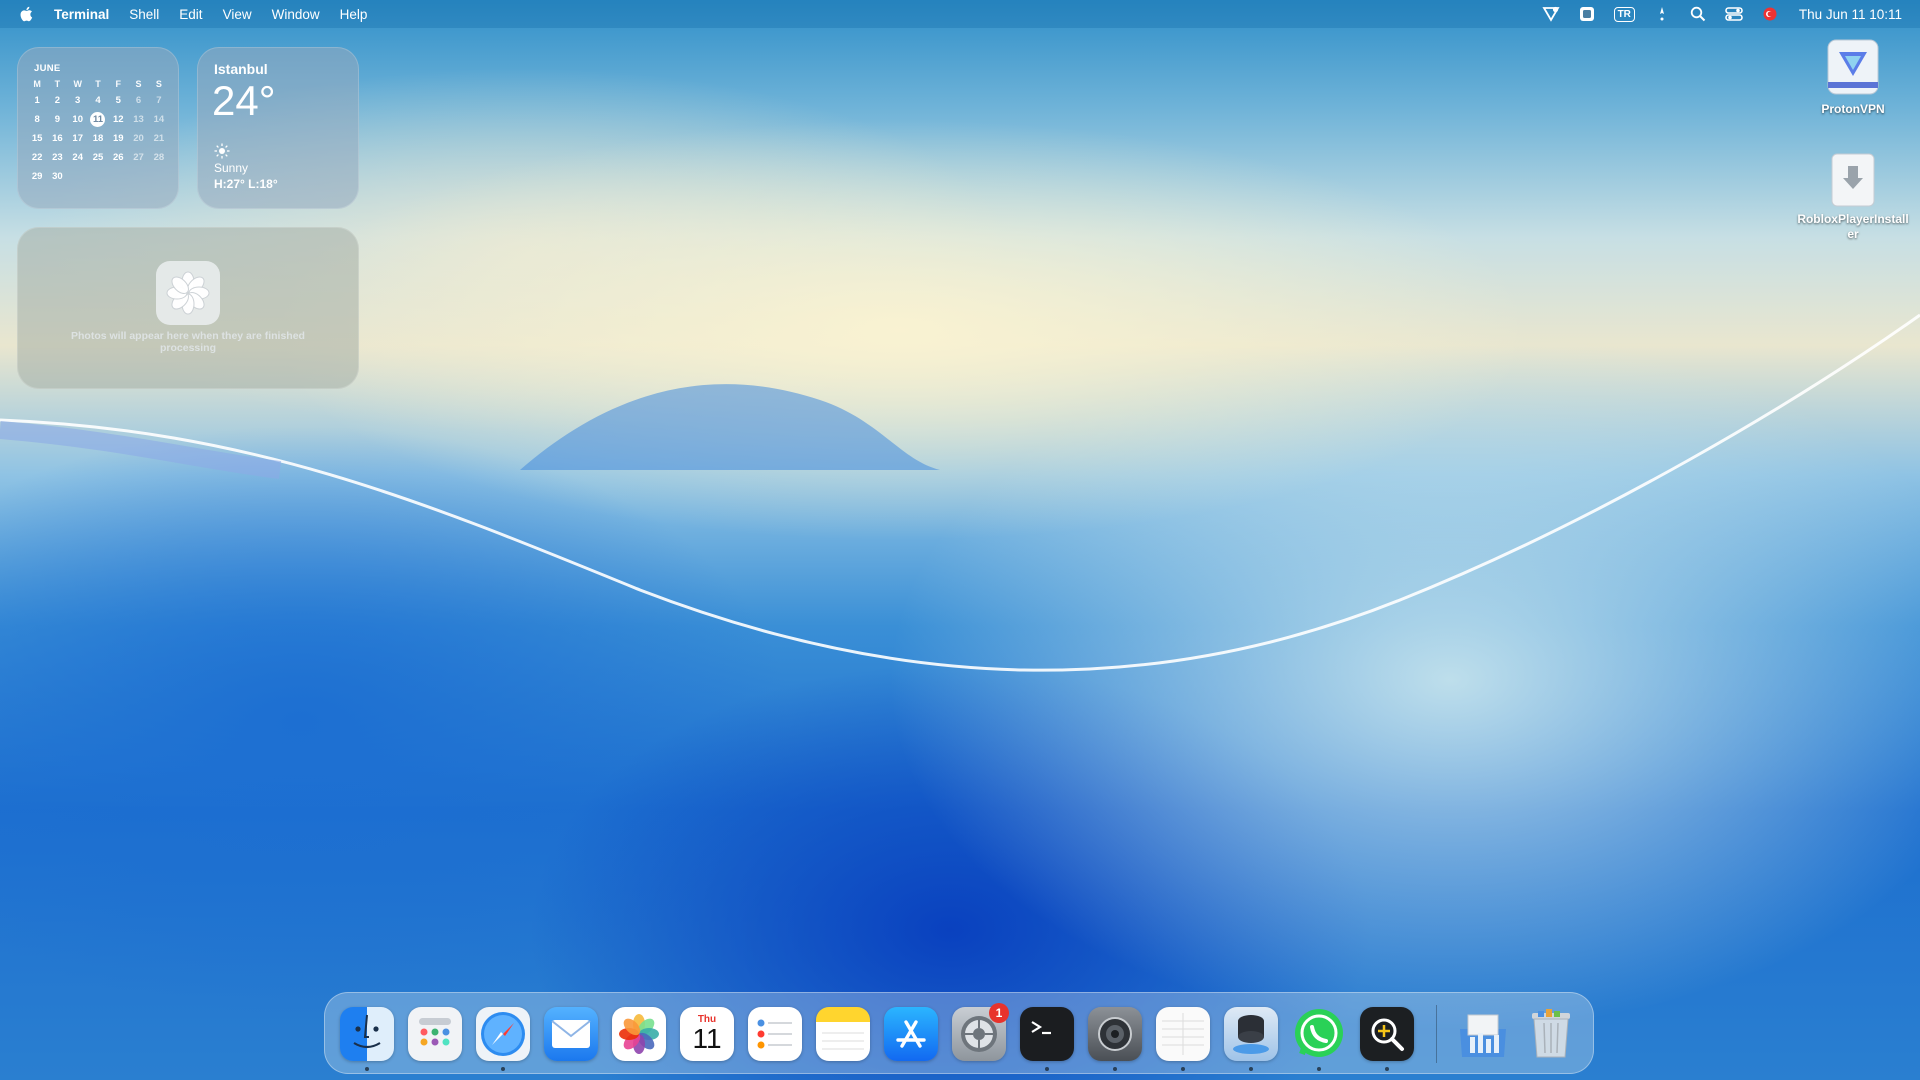  Describe the element at coordinates (37, 84) in the screenshot. I see `weekday-label: M` at that location.